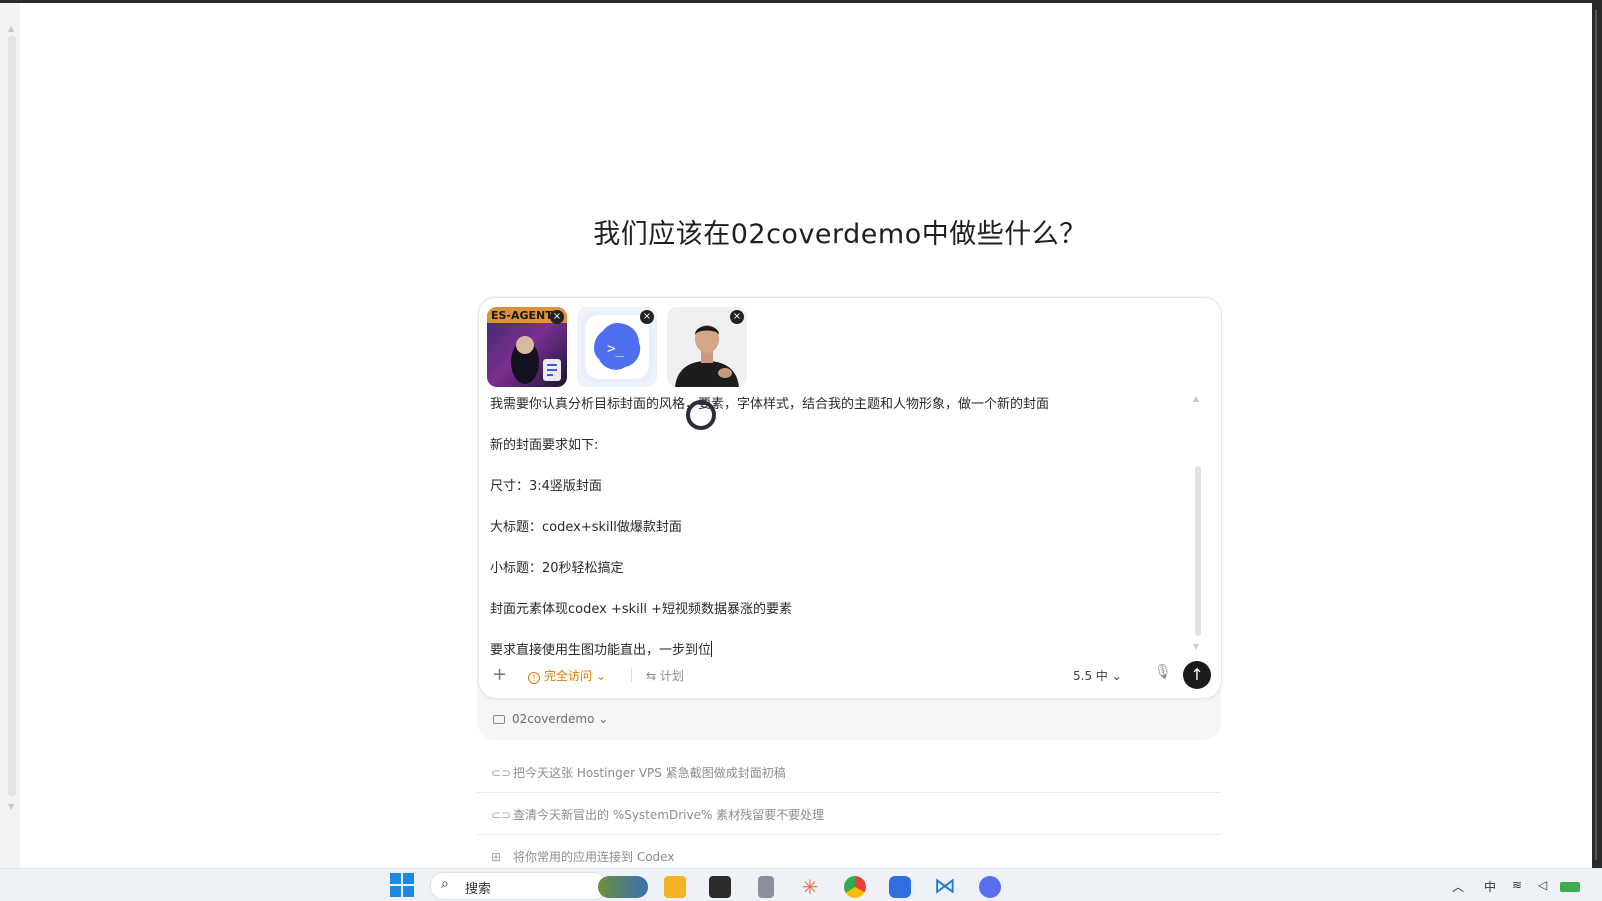 The height and width of the screenshot is (901, 1602). I want to click on terminal-icon, so click(720, 887).